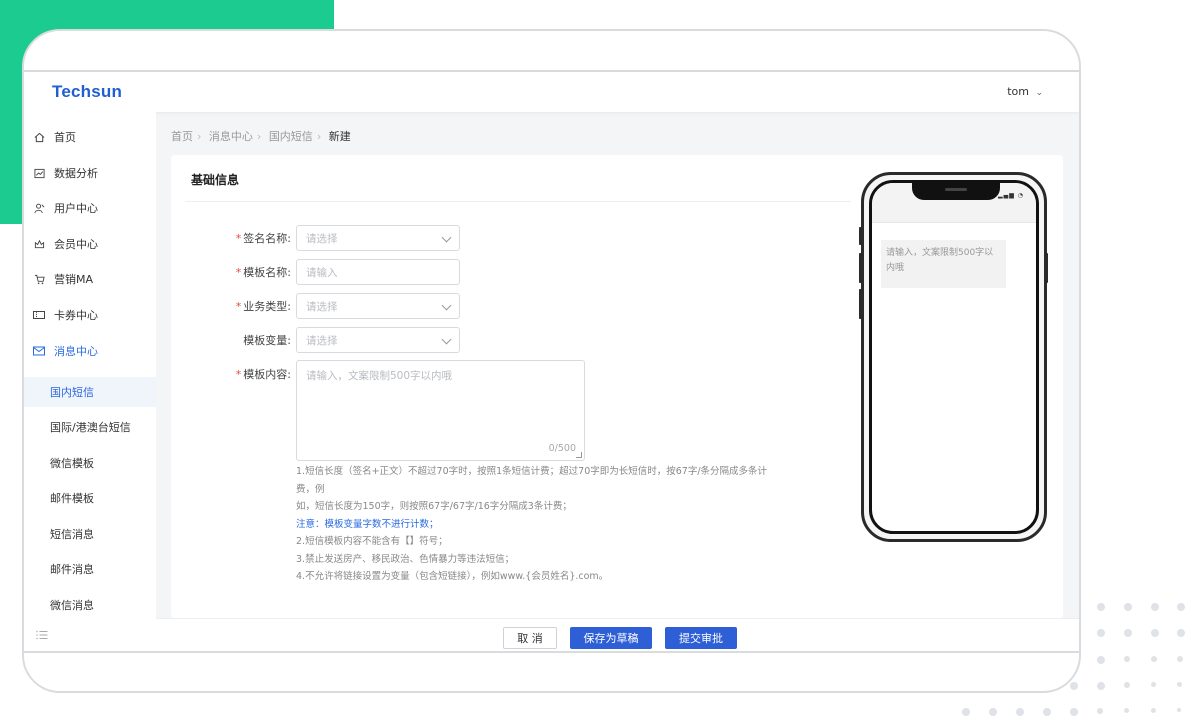  Describe the element at coordinates (39, 137) in the screenshot. I see `home-icon` at that location.